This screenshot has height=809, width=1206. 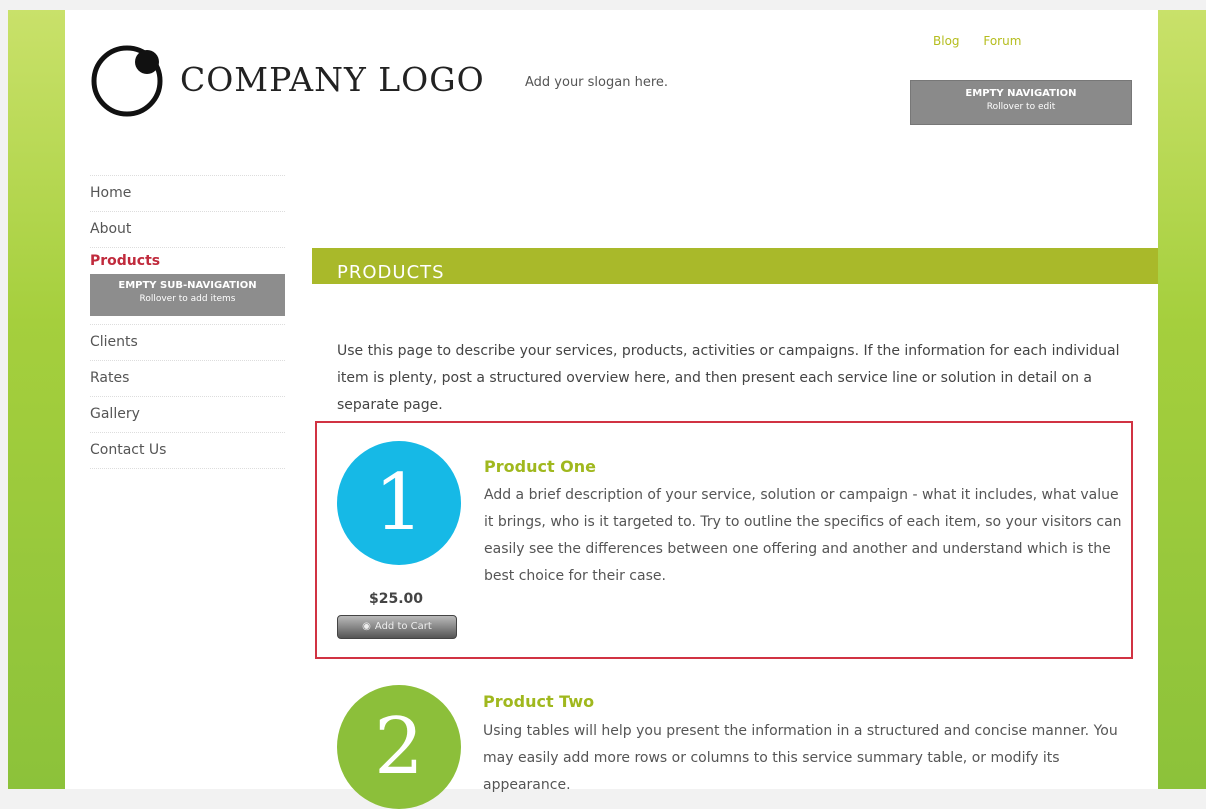 What do you see at coordinates (1182, 399) in the screenshot?
I see `right-border` at bounding box center [1182, 399].